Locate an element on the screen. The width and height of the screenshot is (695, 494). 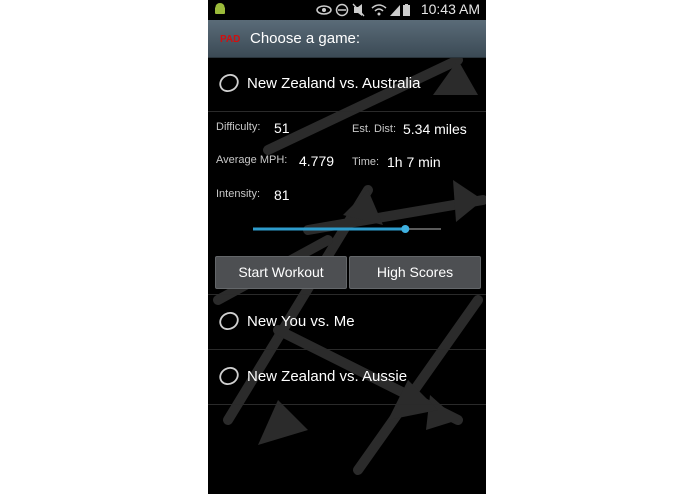
game-option-new-zealand-vs-australia: New Zealand vs. Australia is located at coordinates (347, 84).